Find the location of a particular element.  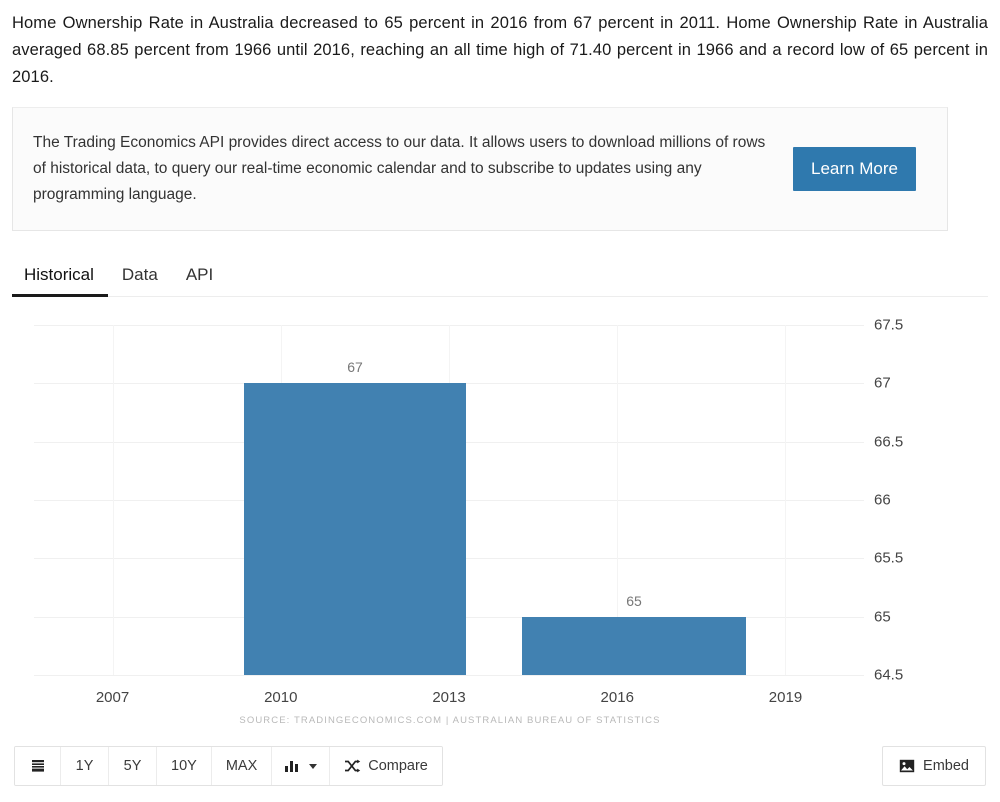

y-axis-tick-label: 66.5 is located at coordinates (889, 442).